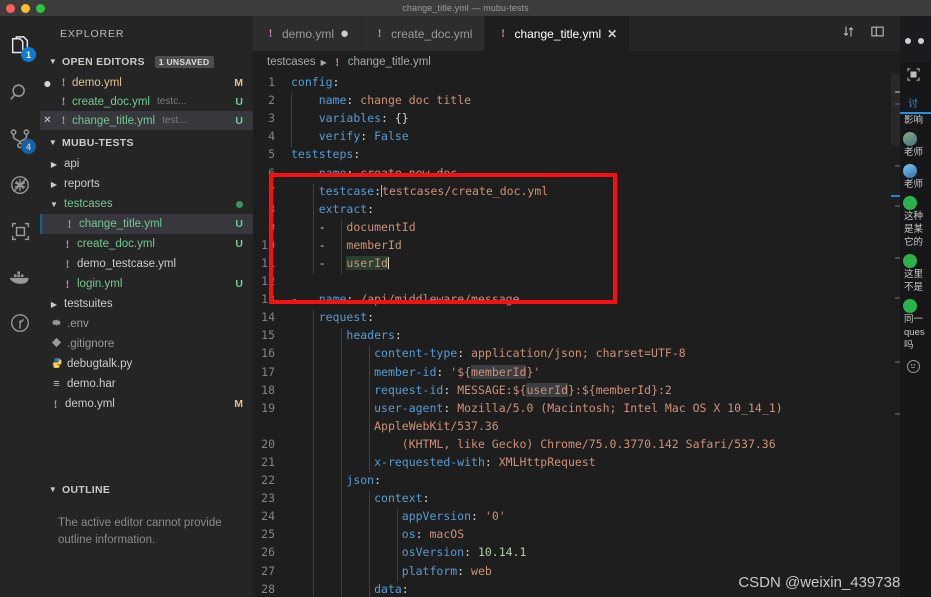 This screenshot has width=931, height=597. Describe the element at coordinates (20, 47) in the screenshot. I see `activity-item-explorer: 1` at that location.